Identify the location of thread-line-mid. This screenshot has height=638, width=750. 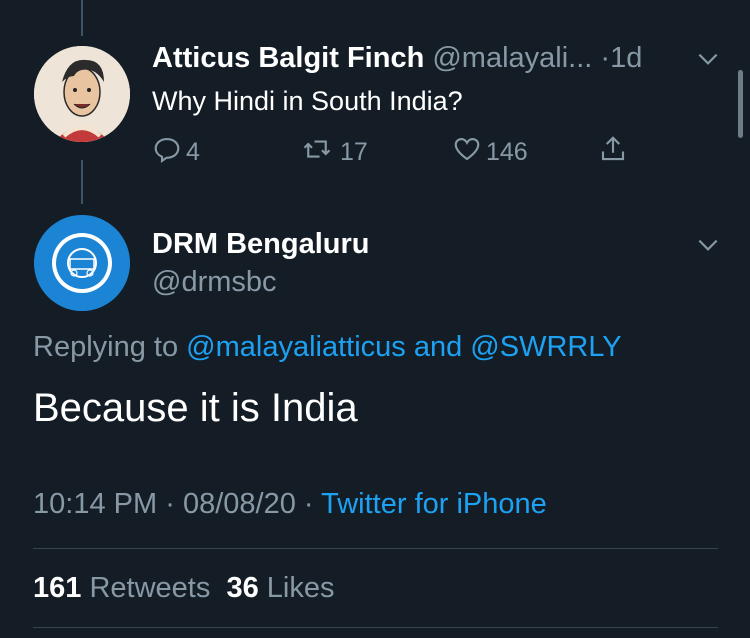
(82, 182).